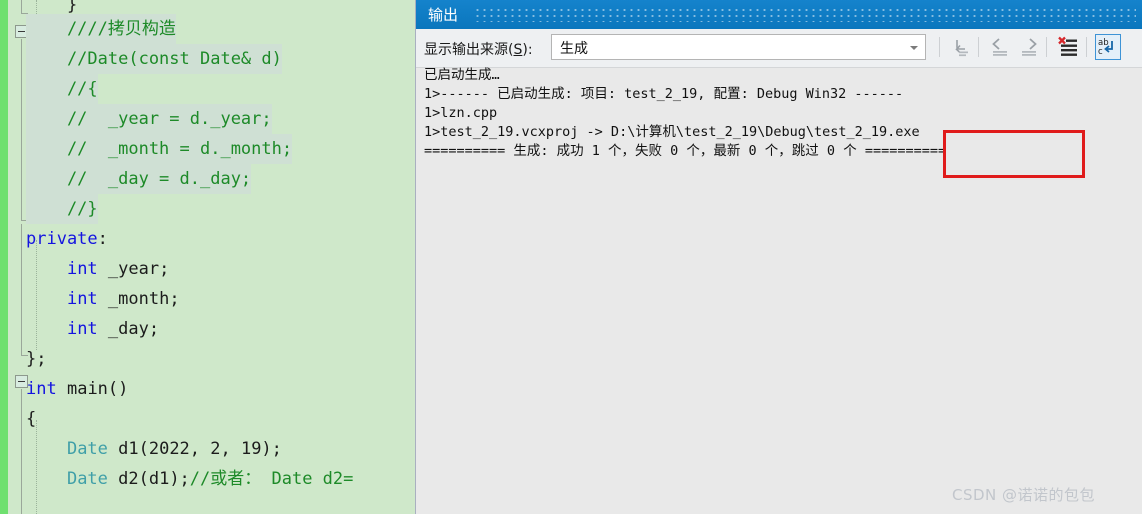 The height and width of the screenshot is (514, 1142). What do you see at coordinates (148, 479) in the screenshot?
I see `code-token: d2(d1);` at bounding box center [148, 479].